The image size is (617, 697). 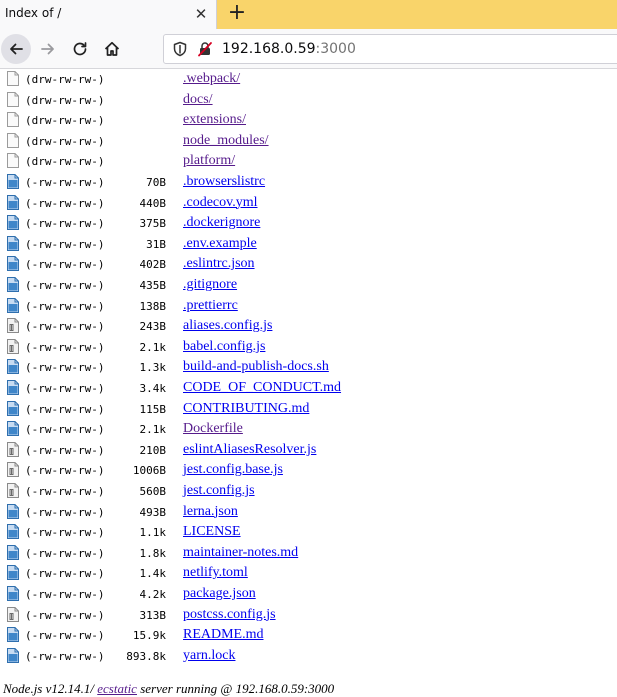 What do you see at coordinates (219, 491) in the screenshot?
I see `file-link: jest.config.js` at bounding box center [219, 491].